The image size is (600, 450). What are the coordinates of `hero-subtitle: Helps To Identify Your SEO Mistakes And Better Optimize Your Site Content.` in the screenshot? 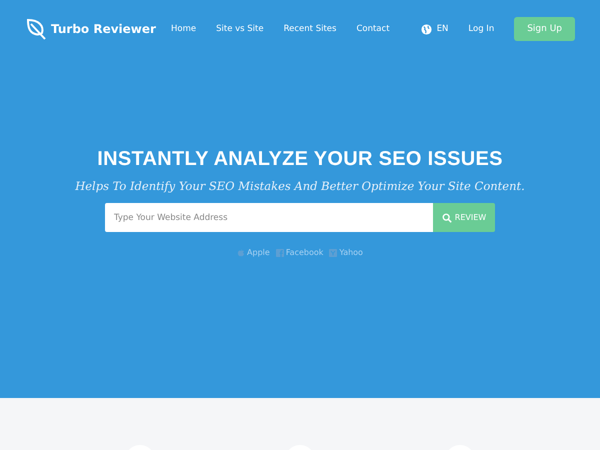 It's located at (300, 186).